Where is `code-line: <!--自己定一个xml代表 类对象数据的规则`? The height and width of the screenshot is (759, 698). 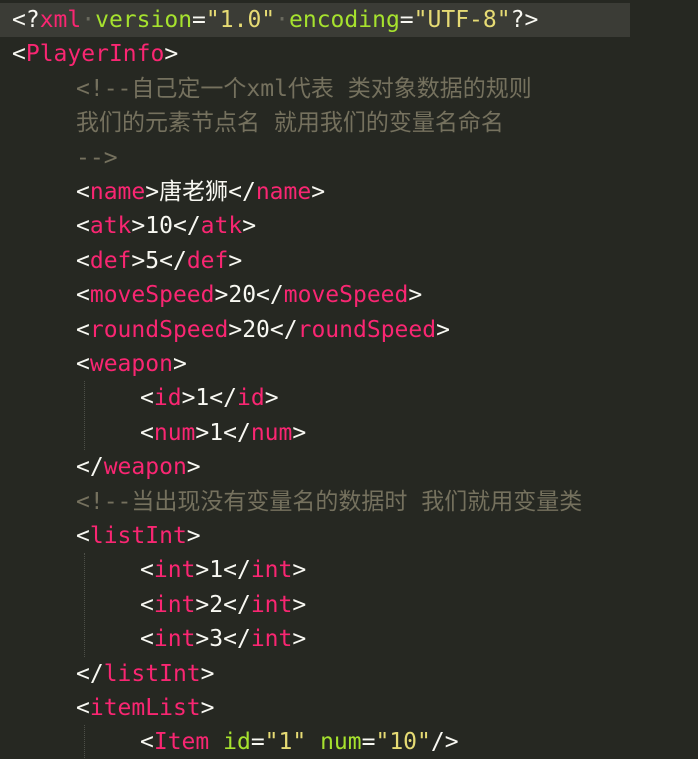
code-line: <!--自己定一个xml代表 类对象数据的规则 is located at coordinates (266, 89).